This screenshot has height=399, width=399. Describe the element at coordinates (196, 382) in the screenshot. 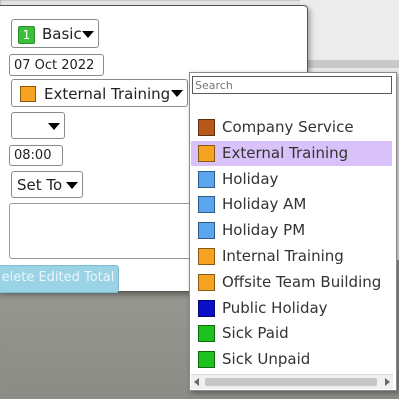

I see `scroll-left-icon` at that location.